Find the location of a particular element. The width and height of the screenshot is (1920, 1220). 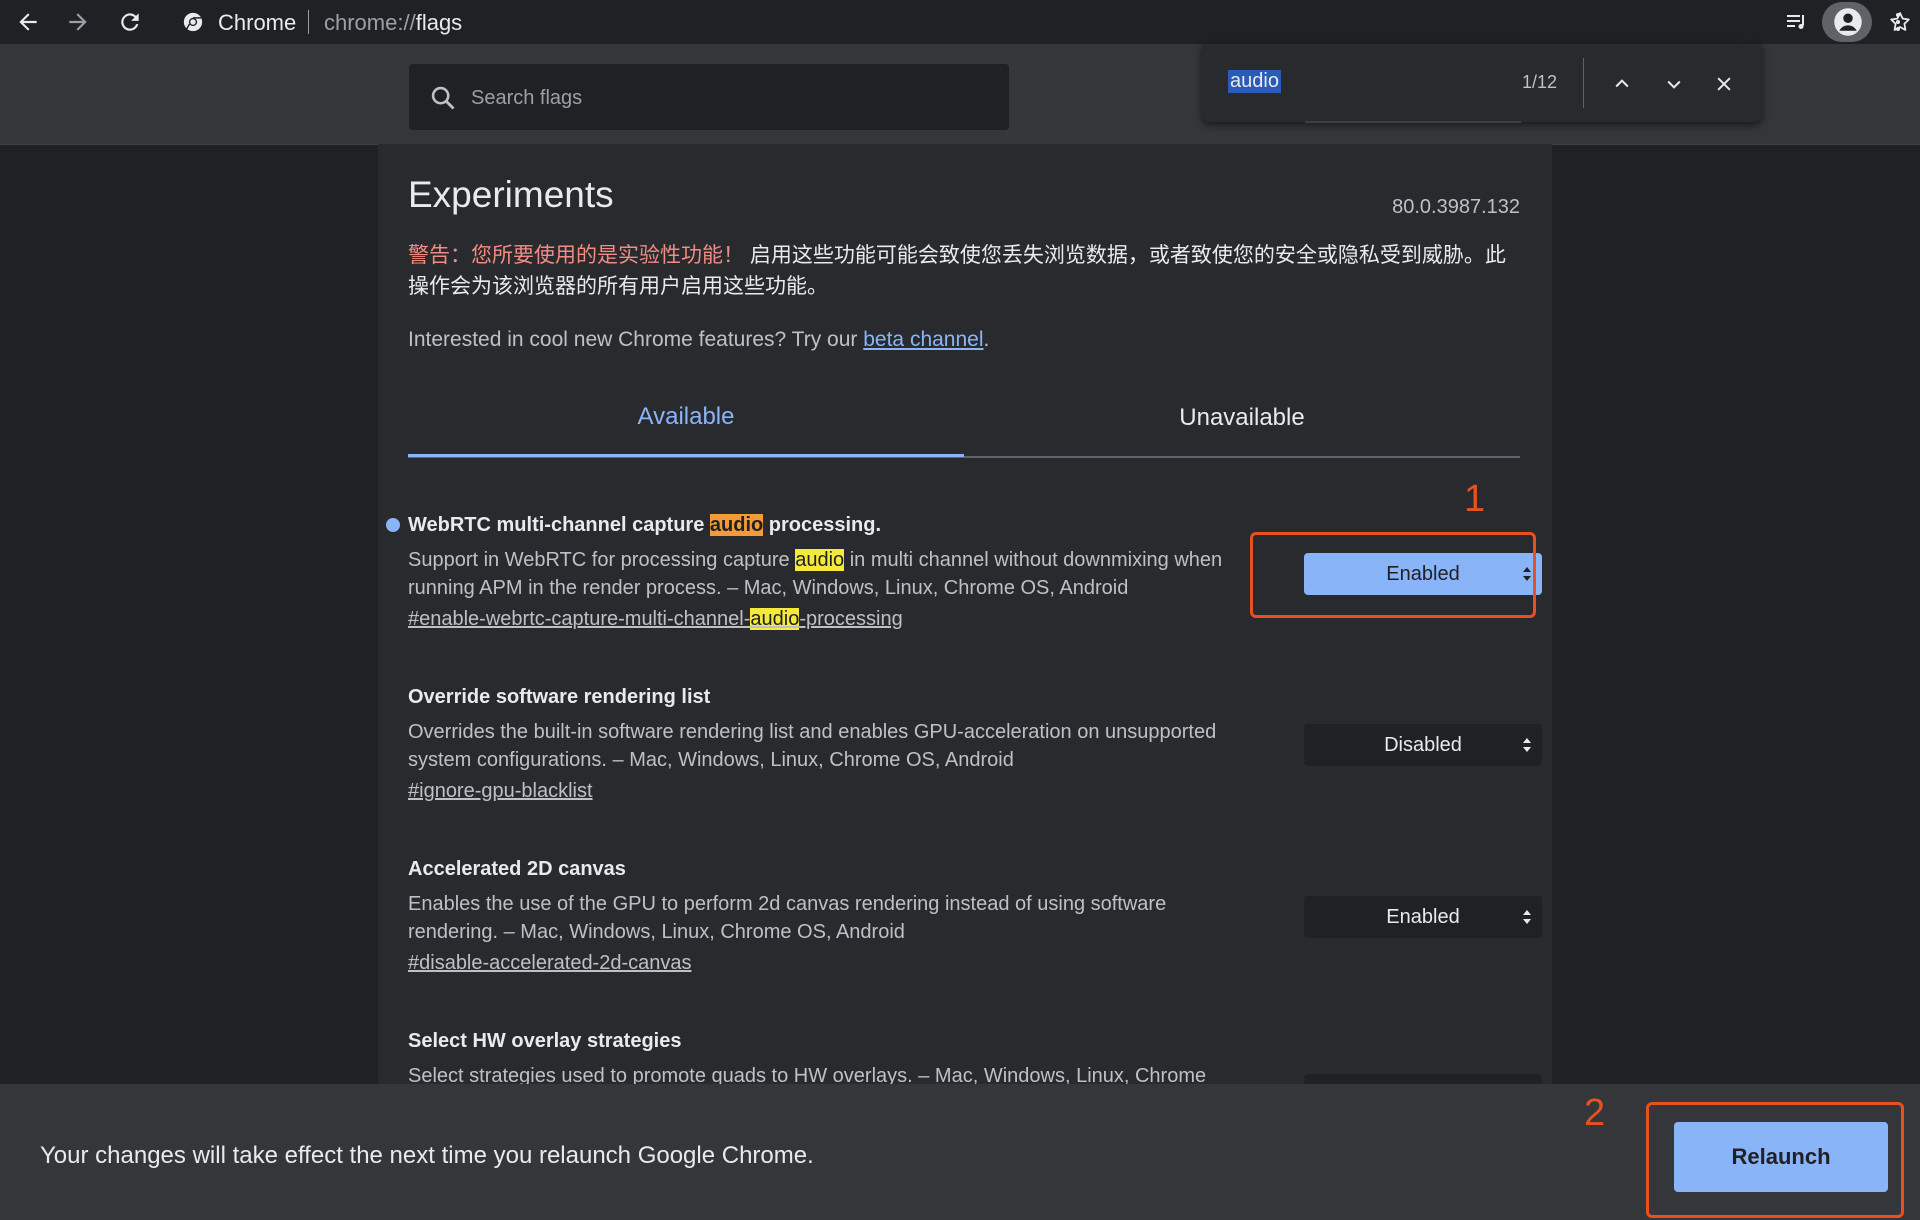

find-next-button is located at coordinates (1674, 84).